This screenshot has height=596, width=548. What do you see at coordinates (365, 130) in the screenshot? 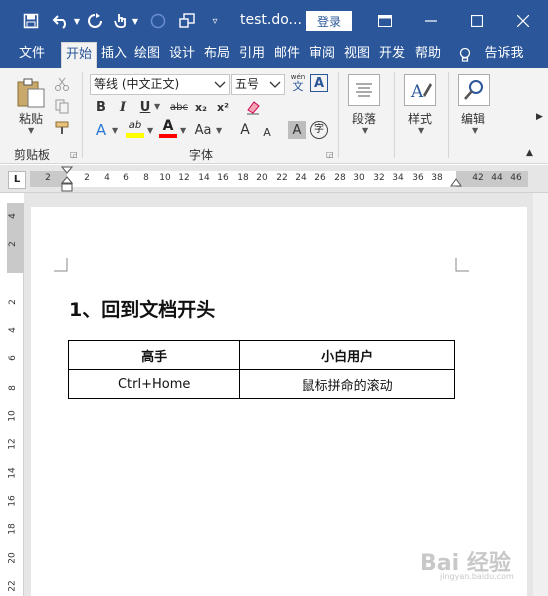
I see `paragraph-dropdown-icon: ▼` at bounding box center [365, 130].